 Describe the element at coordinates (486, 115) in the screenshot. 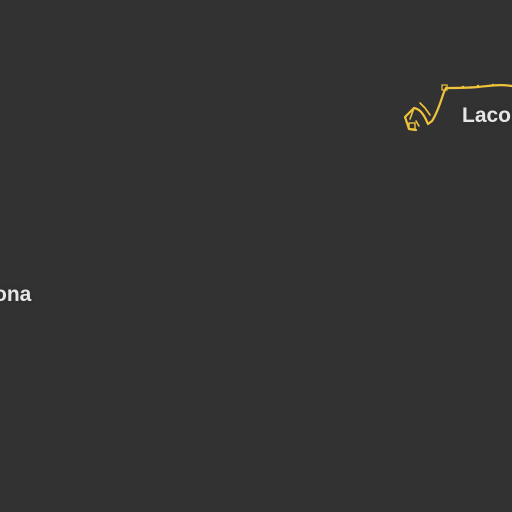

I see `place-label-right: Laco` at that location.